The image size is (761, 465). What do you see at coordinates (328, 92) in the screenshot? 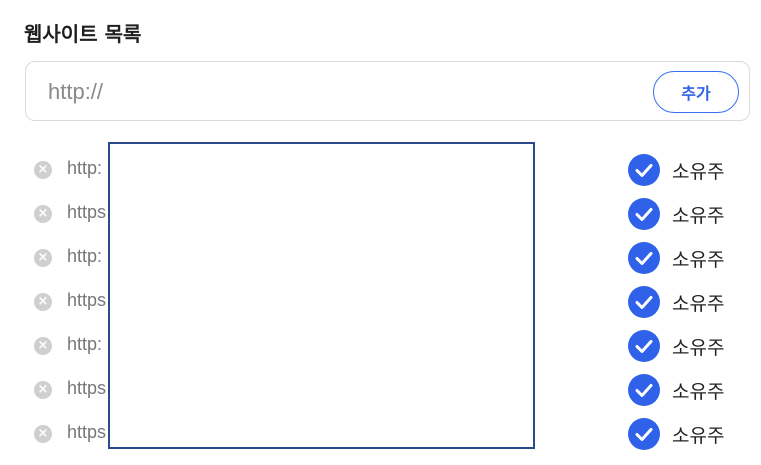
I see `url-input` at bounding box center [328, 92].